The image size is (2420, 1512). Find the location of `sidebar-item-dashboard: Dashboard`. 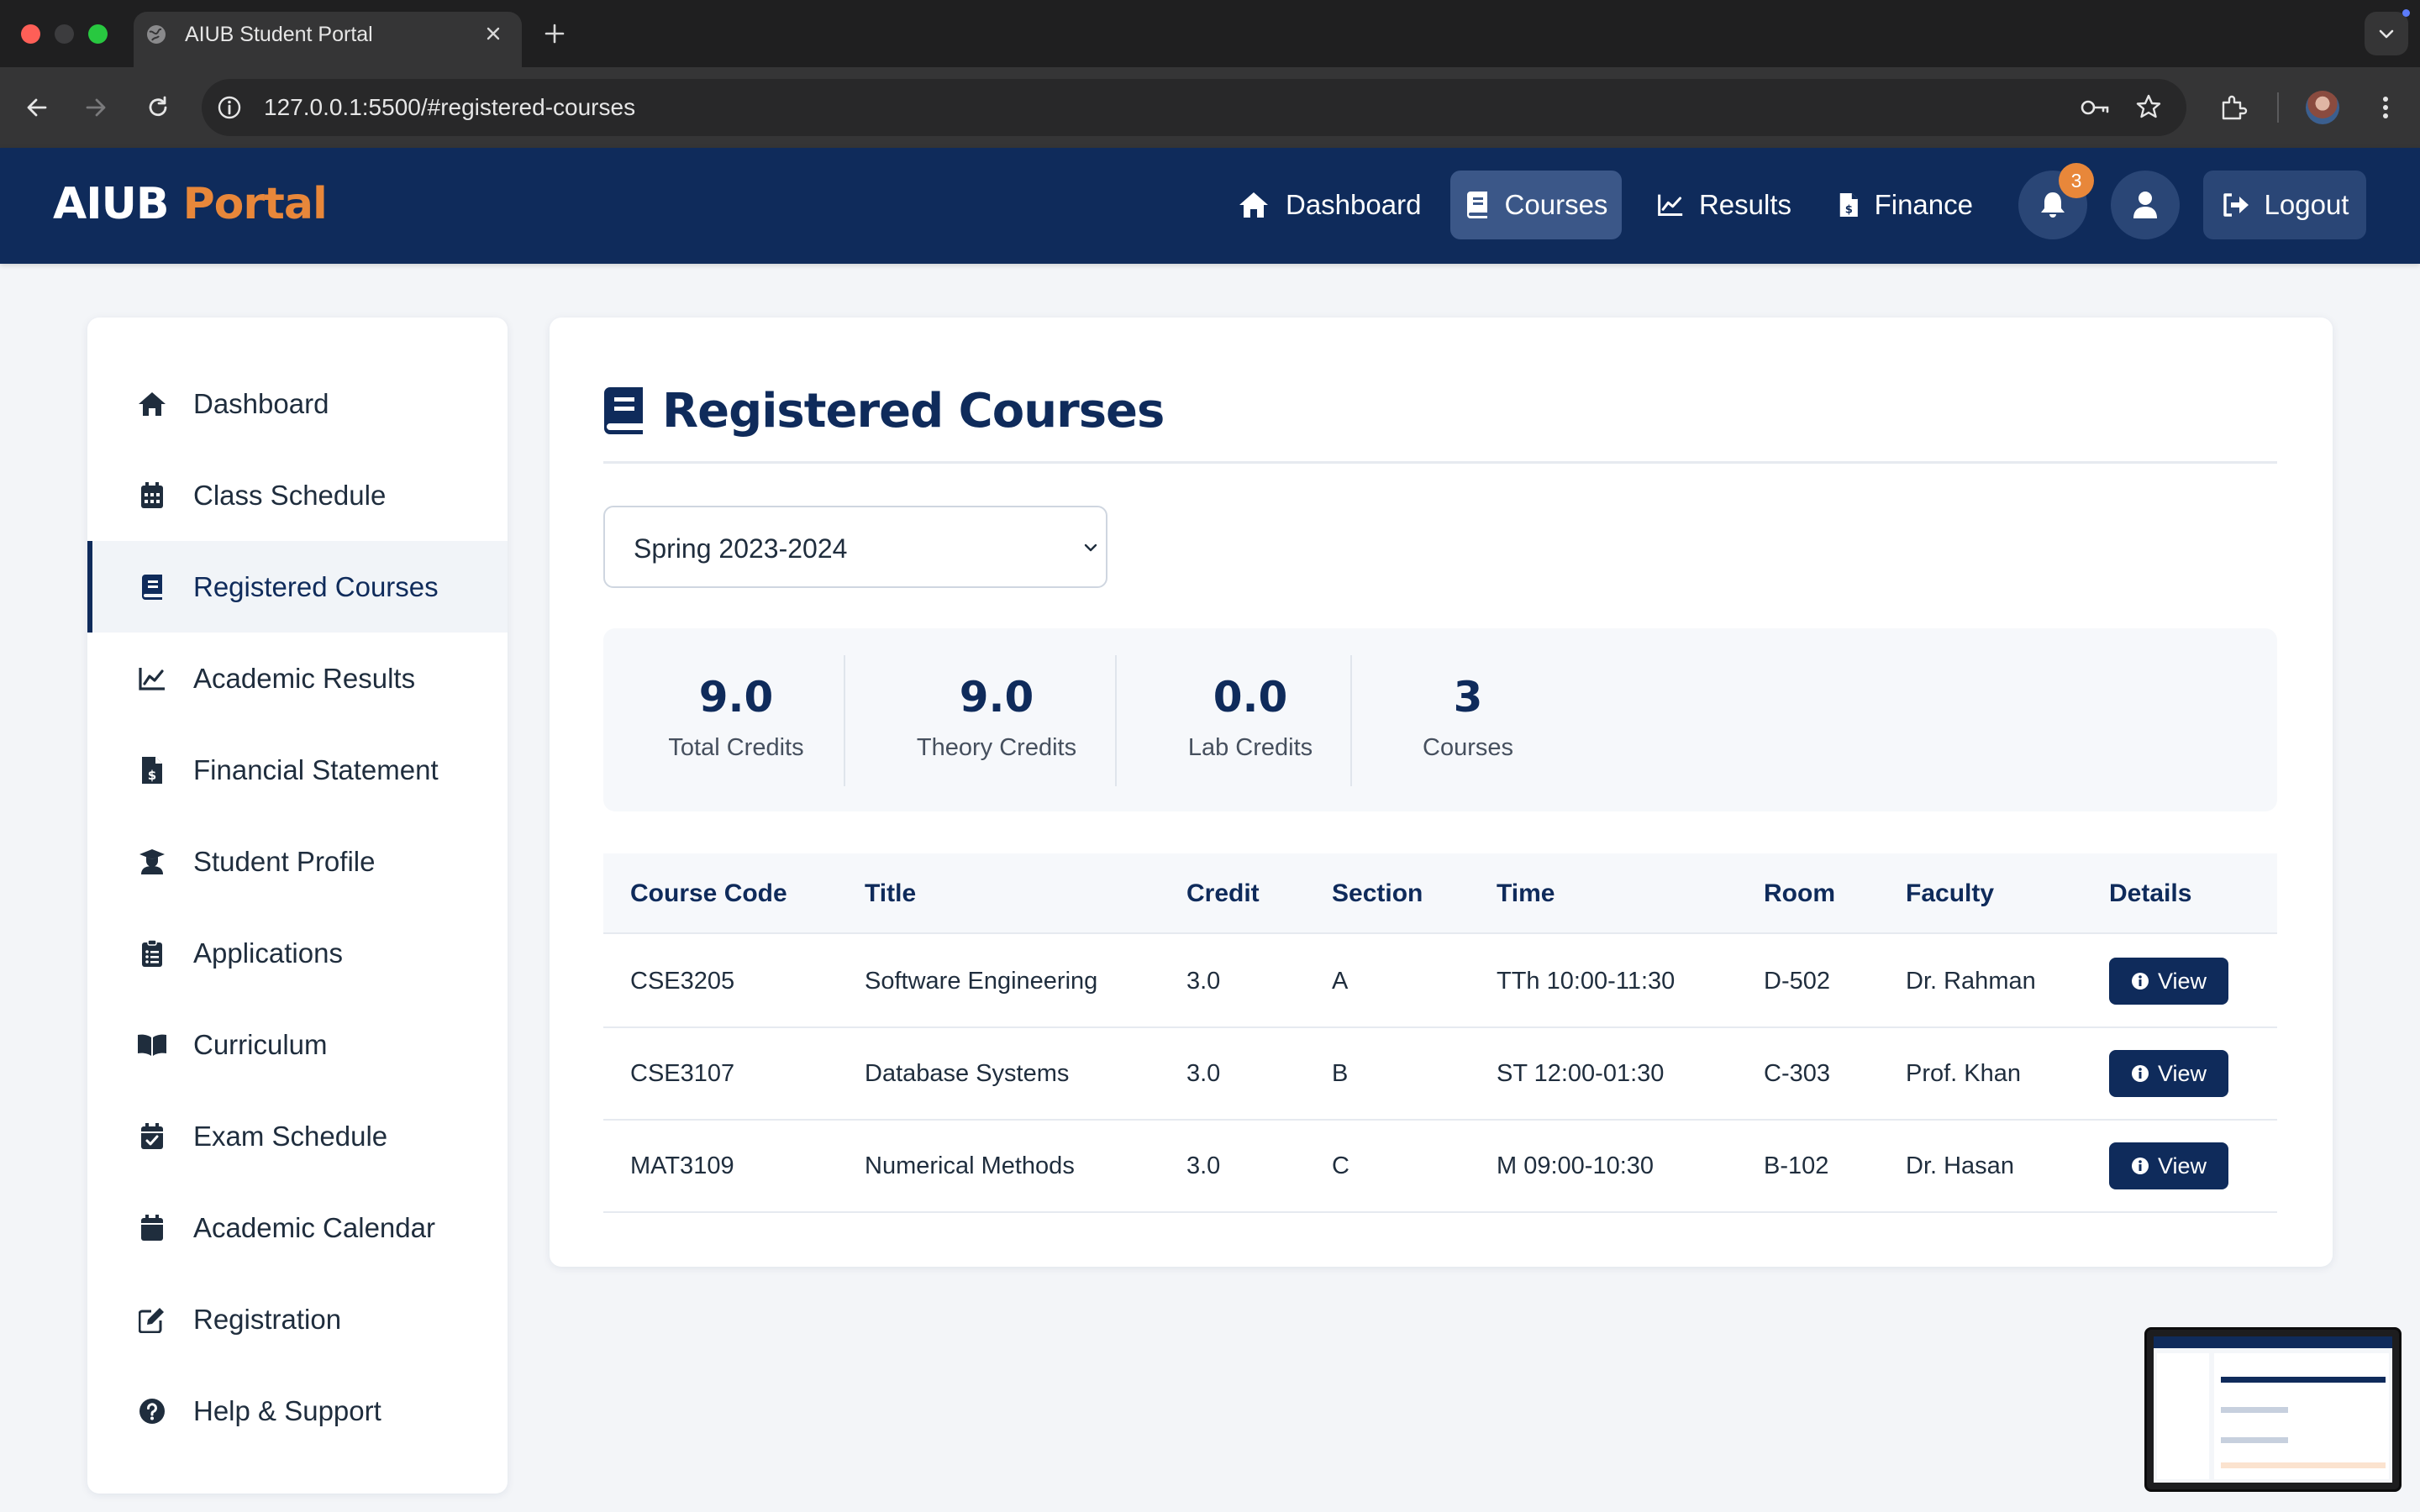

sidebar-item-dashboard: Dashboard is located at coordinates (298, 403).